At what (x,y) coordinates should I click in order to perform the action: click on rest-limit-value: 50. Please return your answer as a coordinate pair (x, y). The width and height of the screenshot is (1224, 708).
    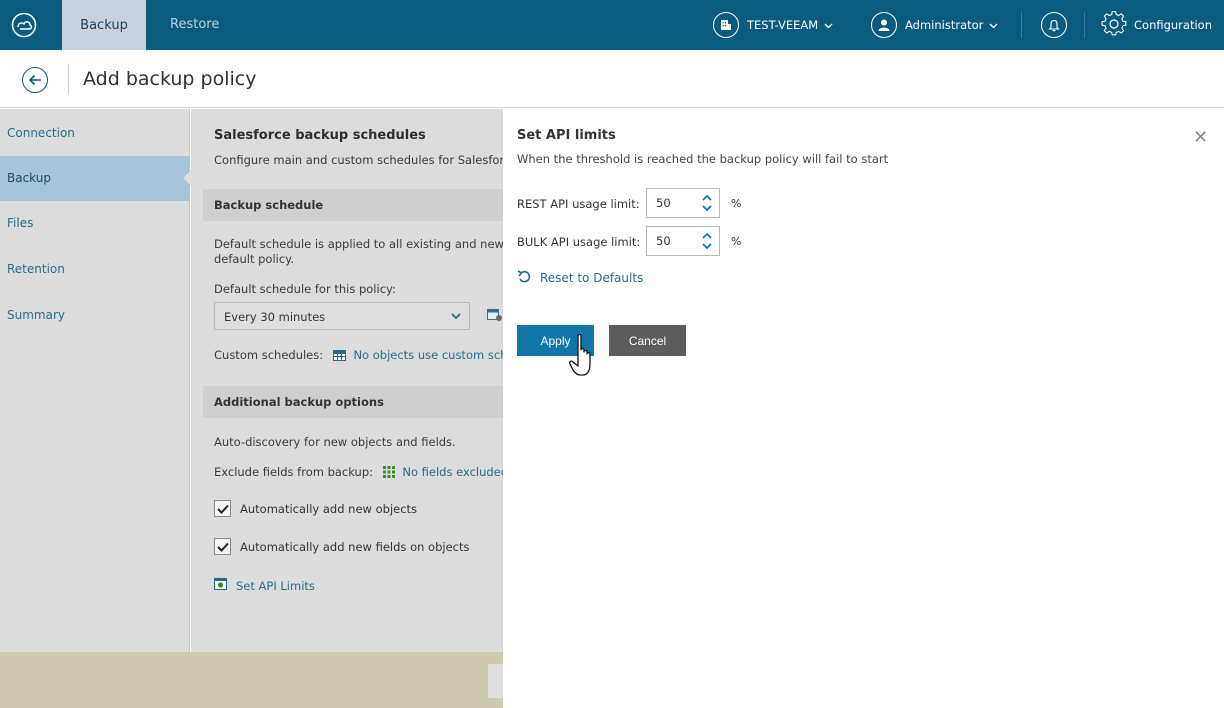
    Looking at the image, I should click on (663, 203).